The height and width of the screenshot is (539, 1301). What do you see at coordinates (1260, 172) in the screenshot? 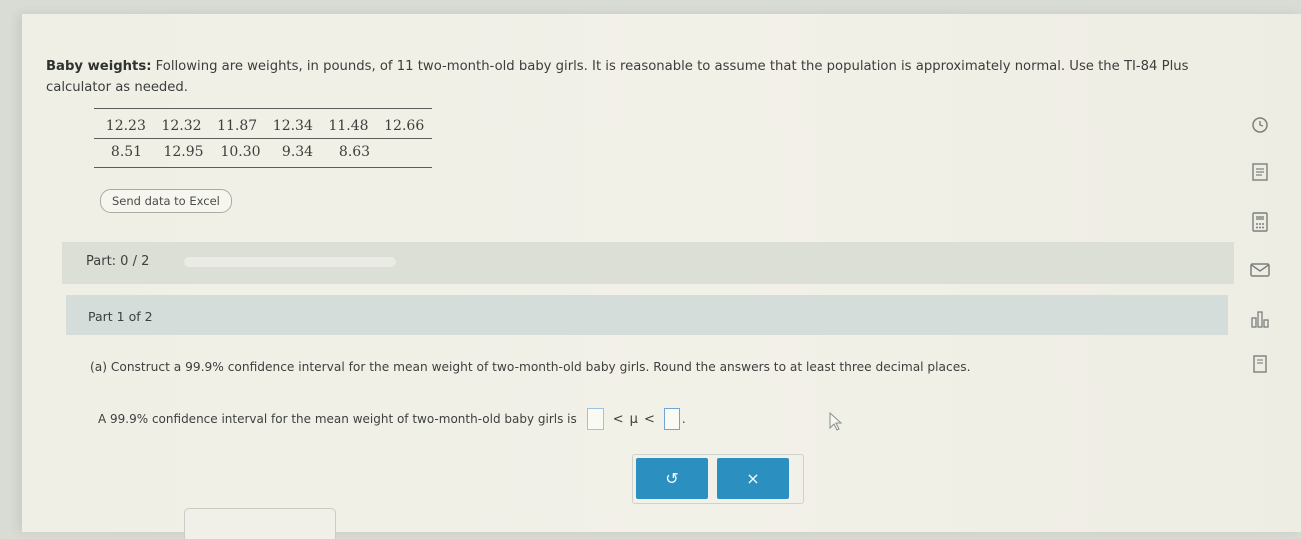
I see `list-icon` at bounding box center [1260, 172].